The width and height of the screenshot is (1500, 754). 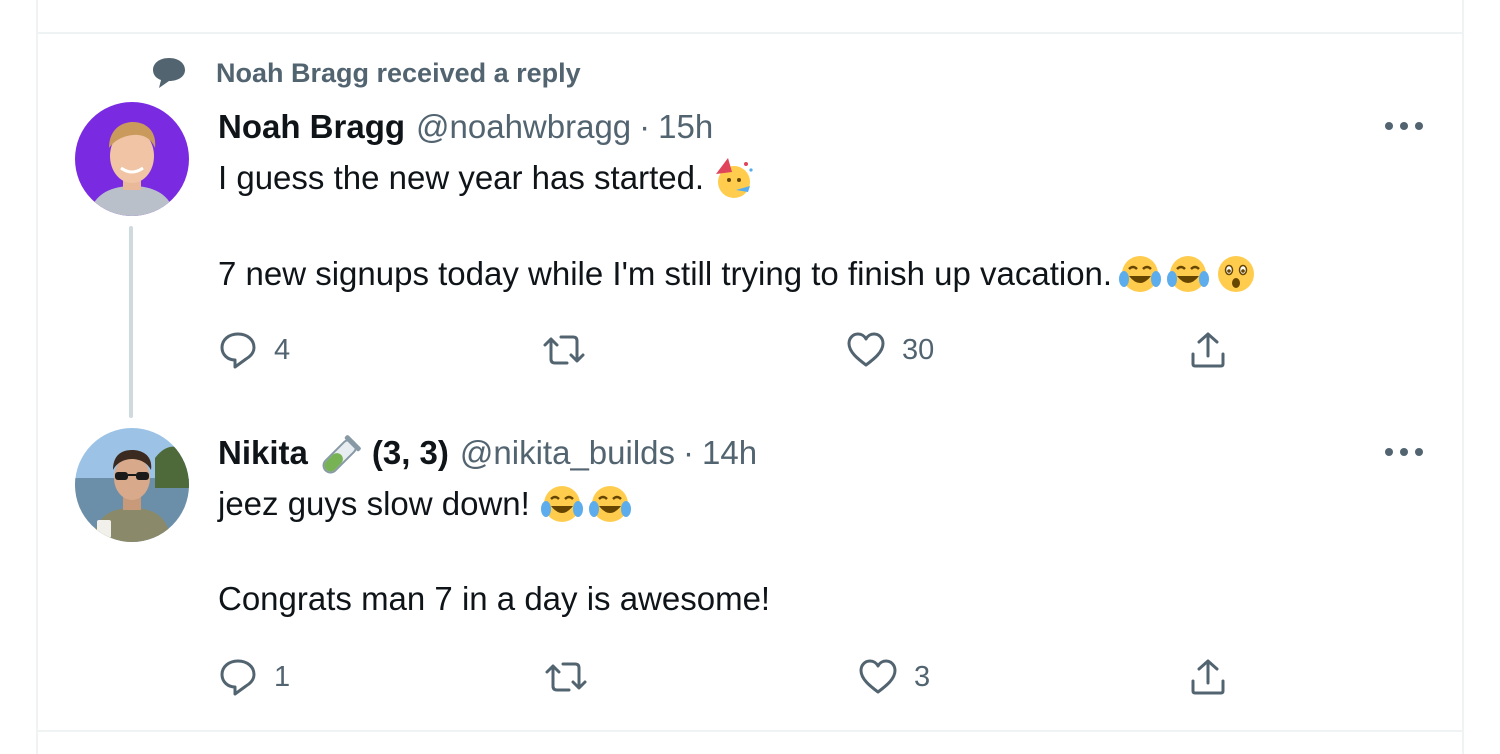 I want to click on author-name: Nikita, so click(x=263, y=453).